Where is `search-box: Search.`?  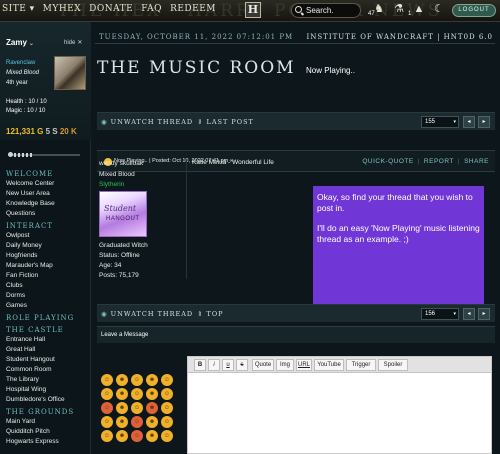 search-box: Search. is located at coordinates (326, 10).